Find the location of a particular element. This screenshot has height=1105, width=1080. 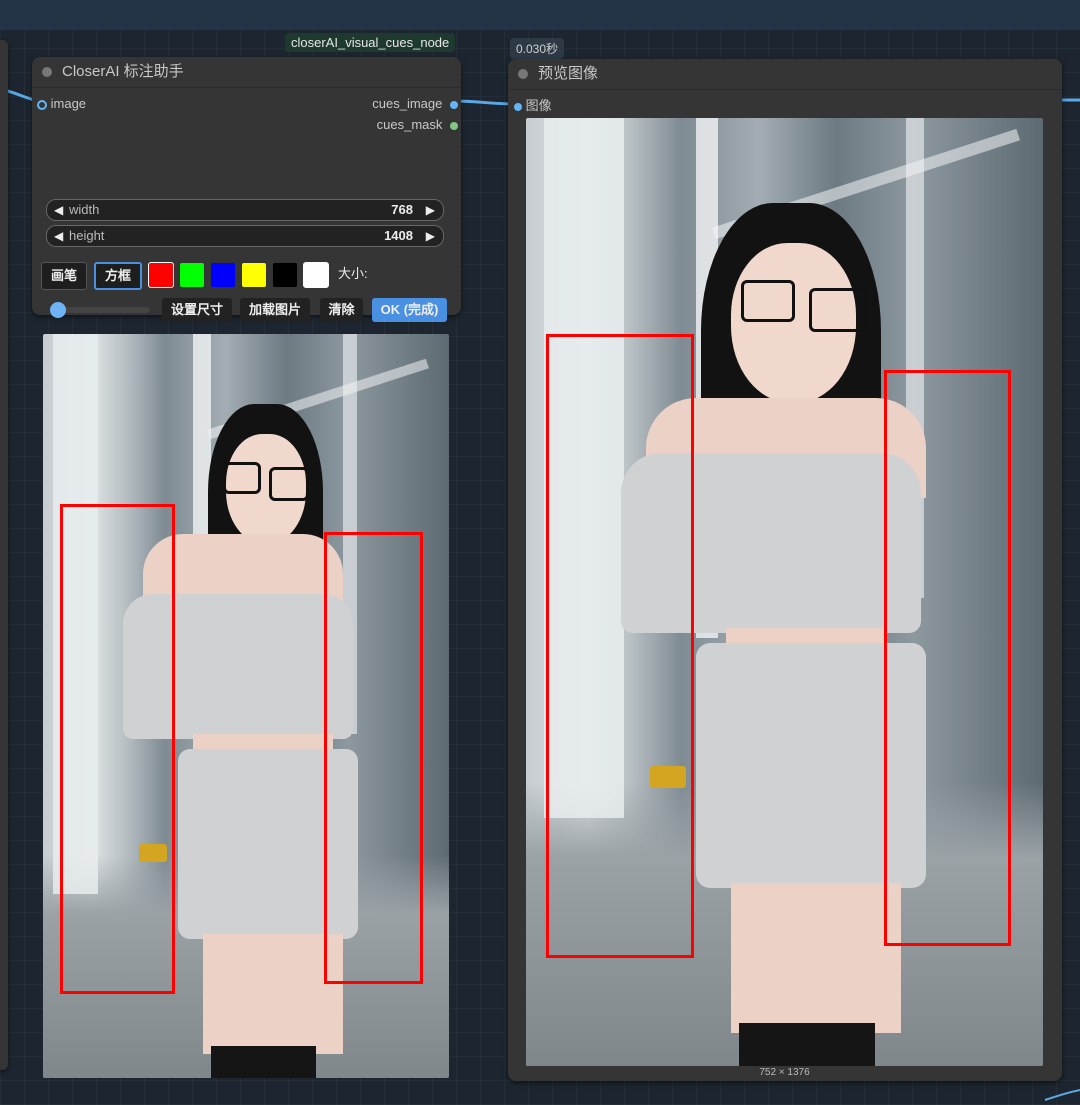

output-slot-cues-image: cues_image is located at coordinates (404, 104).